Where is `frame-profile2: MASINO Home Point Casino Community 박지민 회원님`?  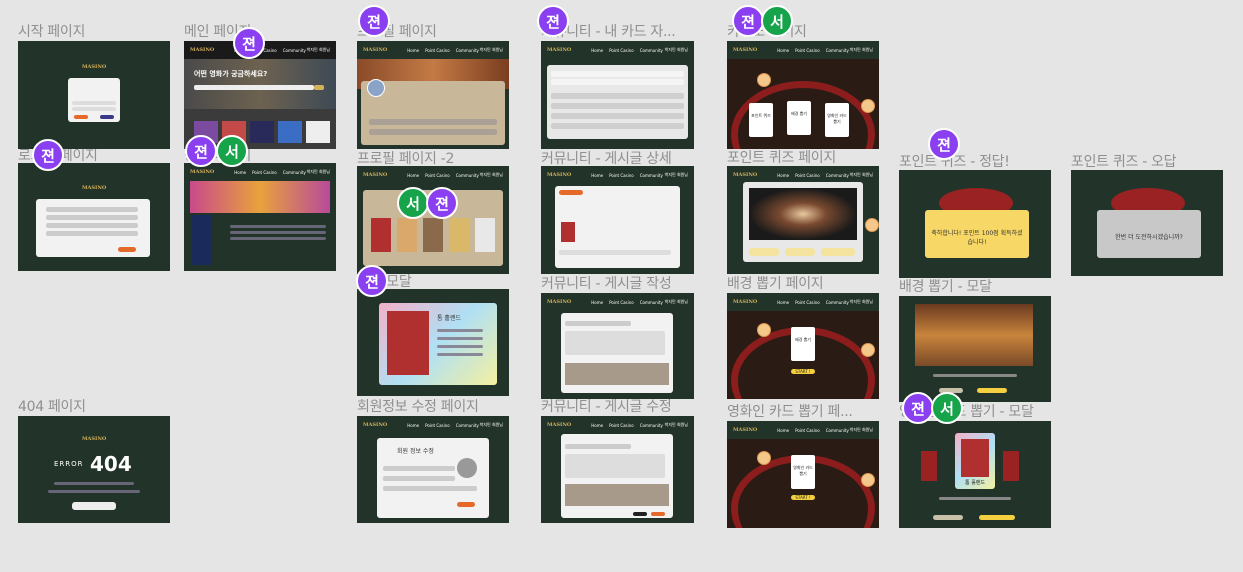
frame-profile2: MASINO Home Point Casino Community 박지민 회원님 is located at coordinates (433, 220).